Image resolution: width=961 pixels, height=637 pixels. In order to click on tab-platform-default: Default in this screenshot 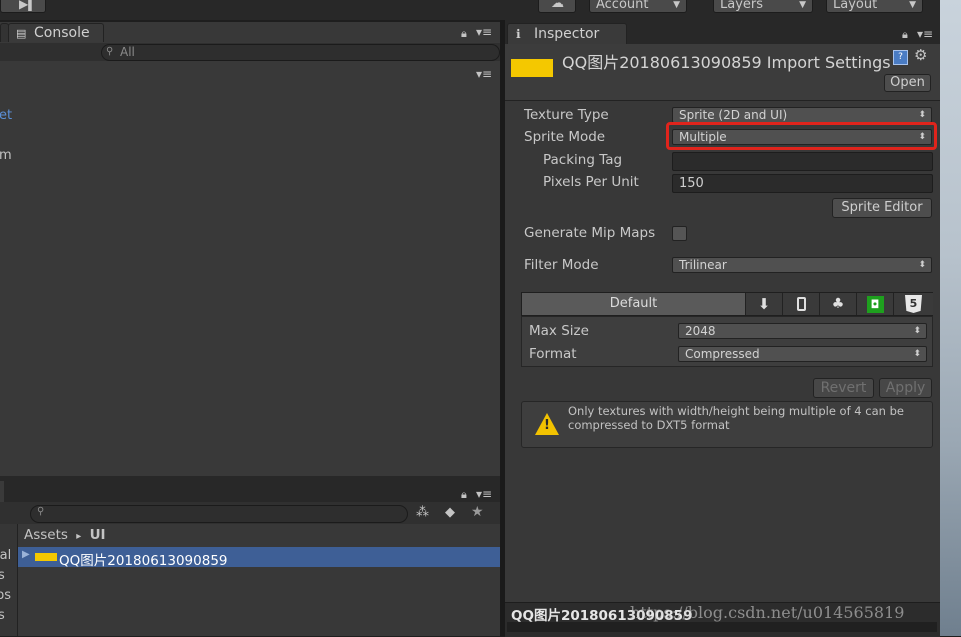, I will do `click(633, 304)`.